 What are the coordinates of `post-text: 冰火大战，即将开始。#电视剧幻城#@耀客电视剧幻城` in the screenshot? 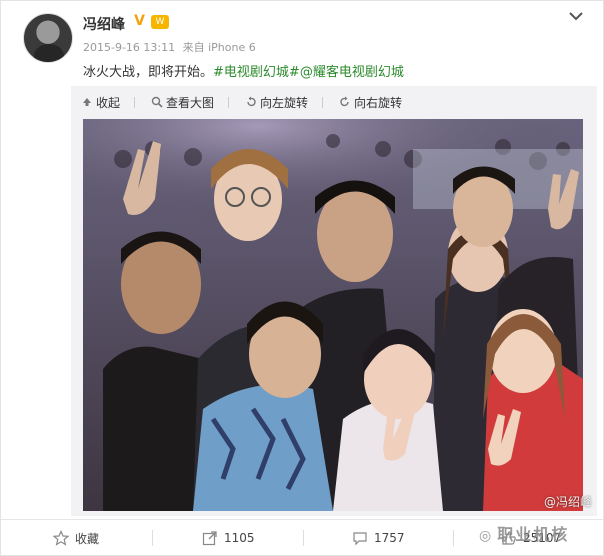 It's located at (243, 70).